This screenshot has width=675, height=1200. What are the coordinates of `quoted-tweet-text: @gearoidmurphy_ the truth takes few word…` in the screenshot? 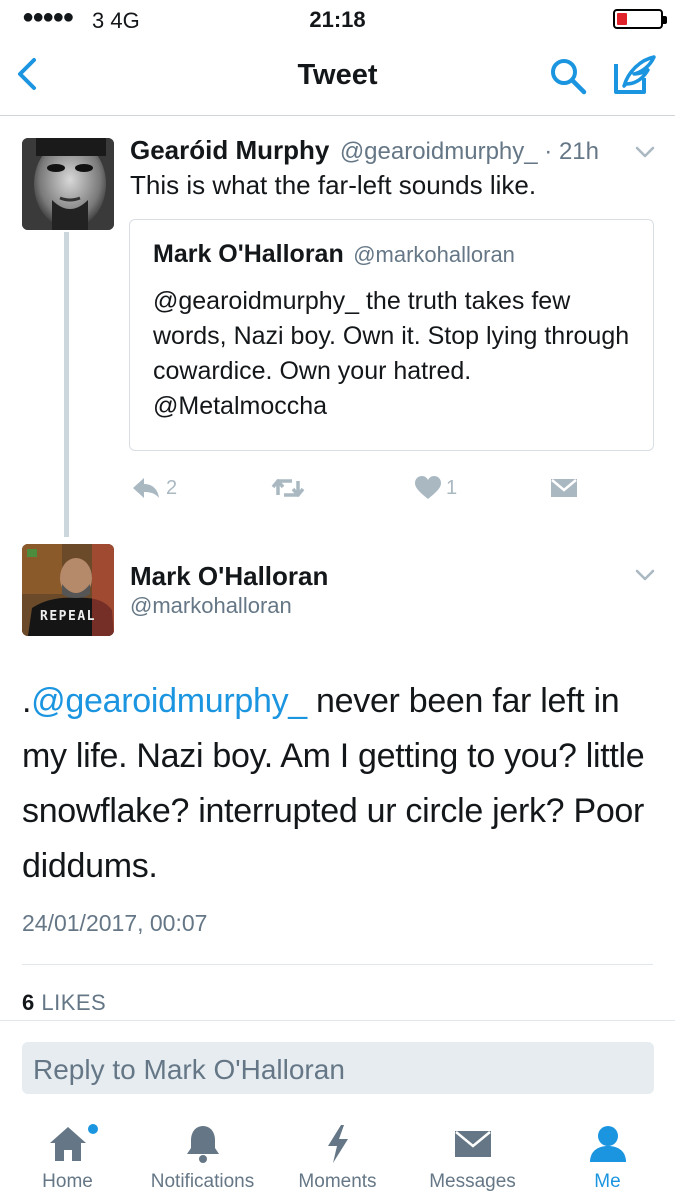 It's located at (391, 353).